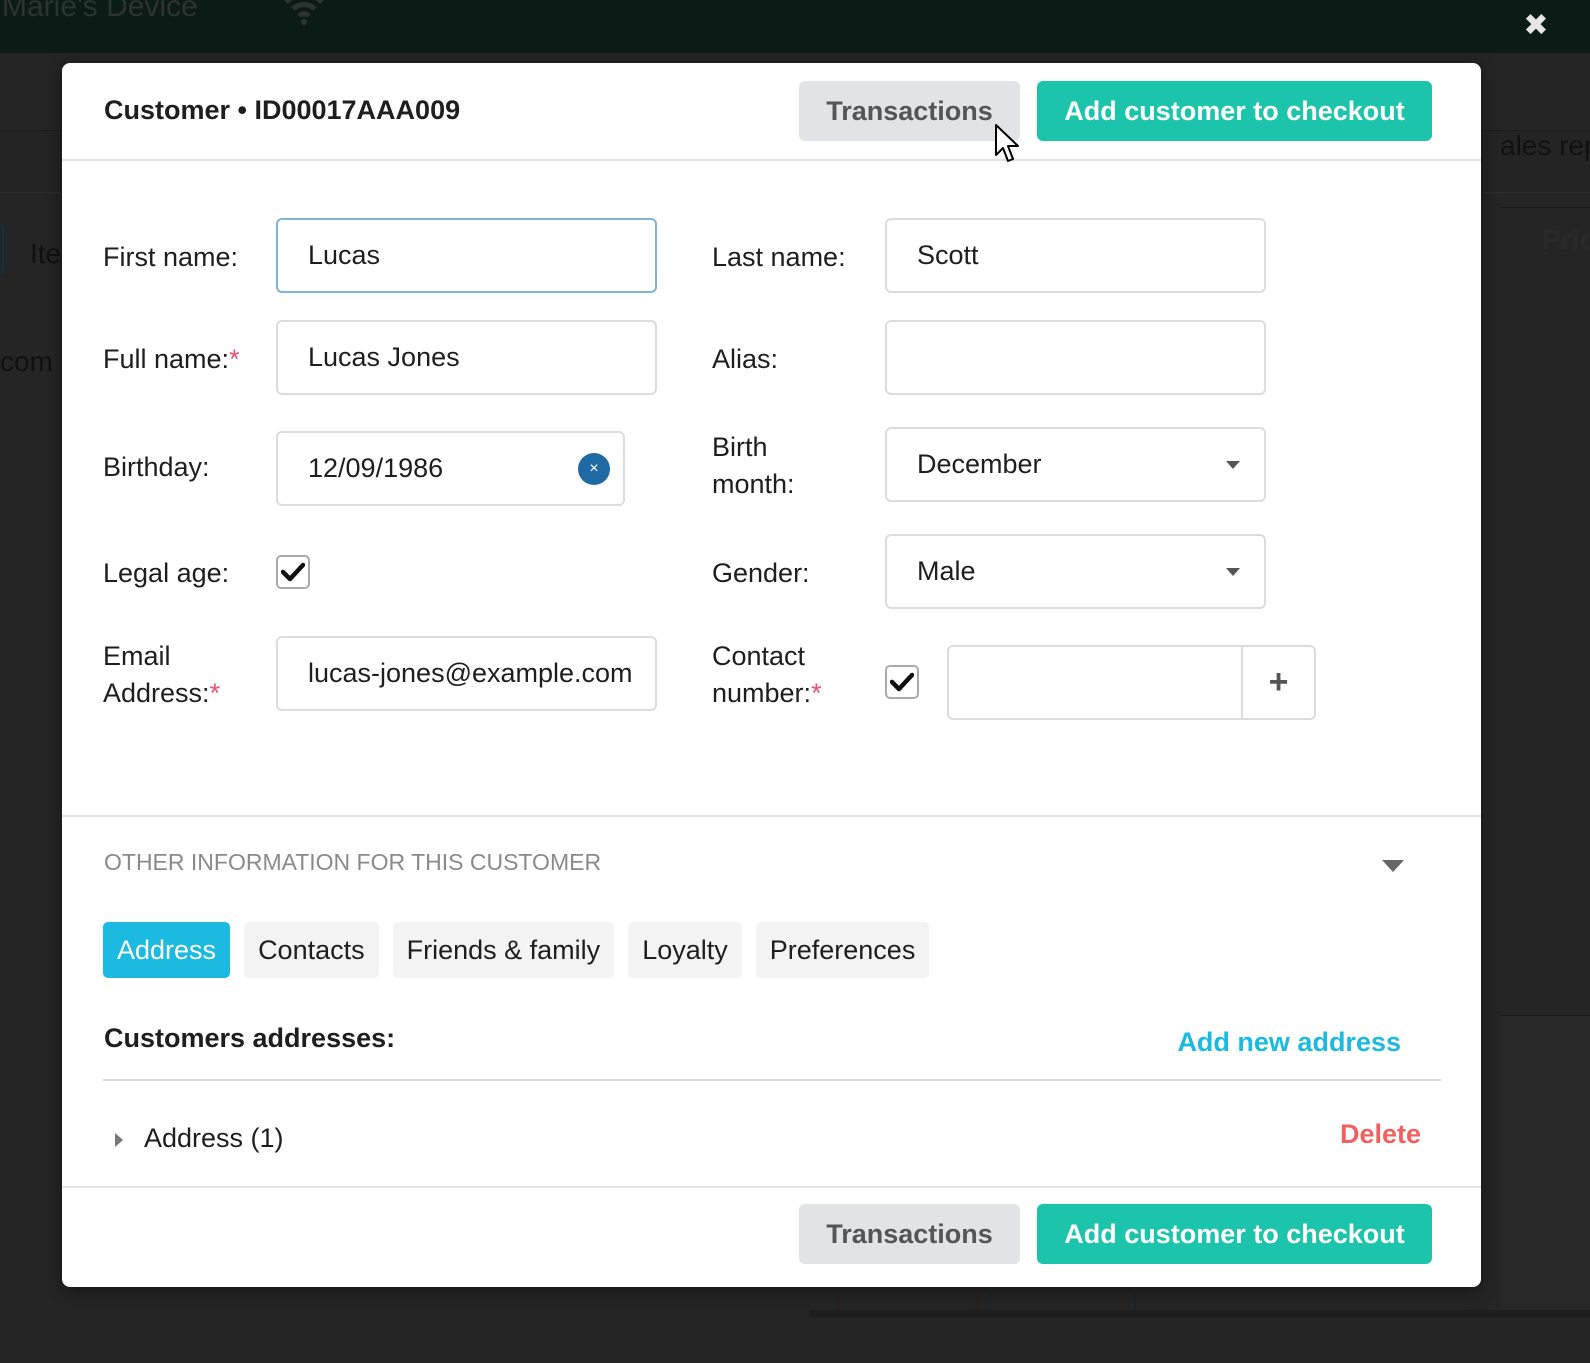  What do you see at coordinates (1393, 866) in the screenshot?
I see `collapse-section-icon` at bounding box center [1393, 866].